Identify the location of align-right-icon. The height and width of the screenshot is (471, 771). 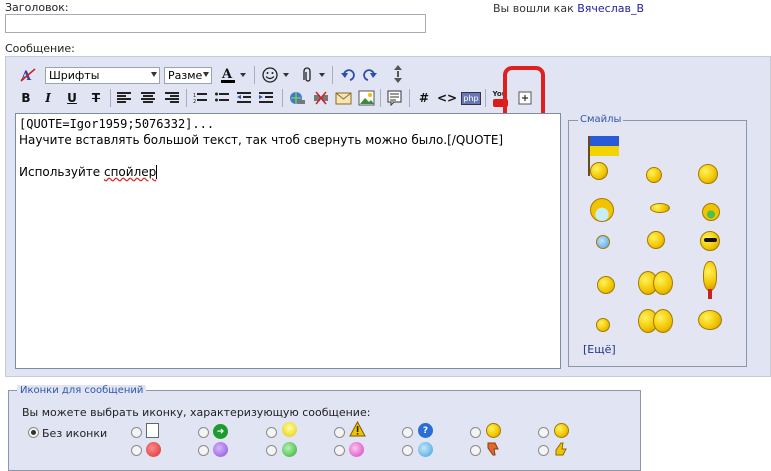
(172, 98).